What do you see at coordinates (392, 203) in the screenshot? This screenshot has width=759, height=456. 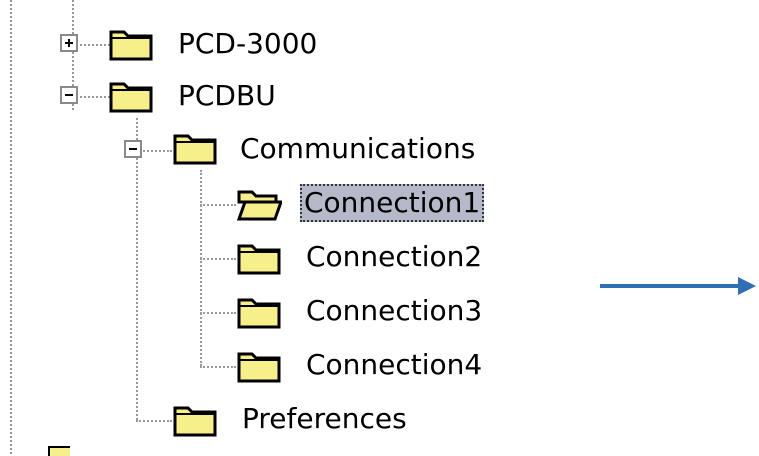 I see `tree-item-connection1: Connection1` at bounding box center [392, 203].